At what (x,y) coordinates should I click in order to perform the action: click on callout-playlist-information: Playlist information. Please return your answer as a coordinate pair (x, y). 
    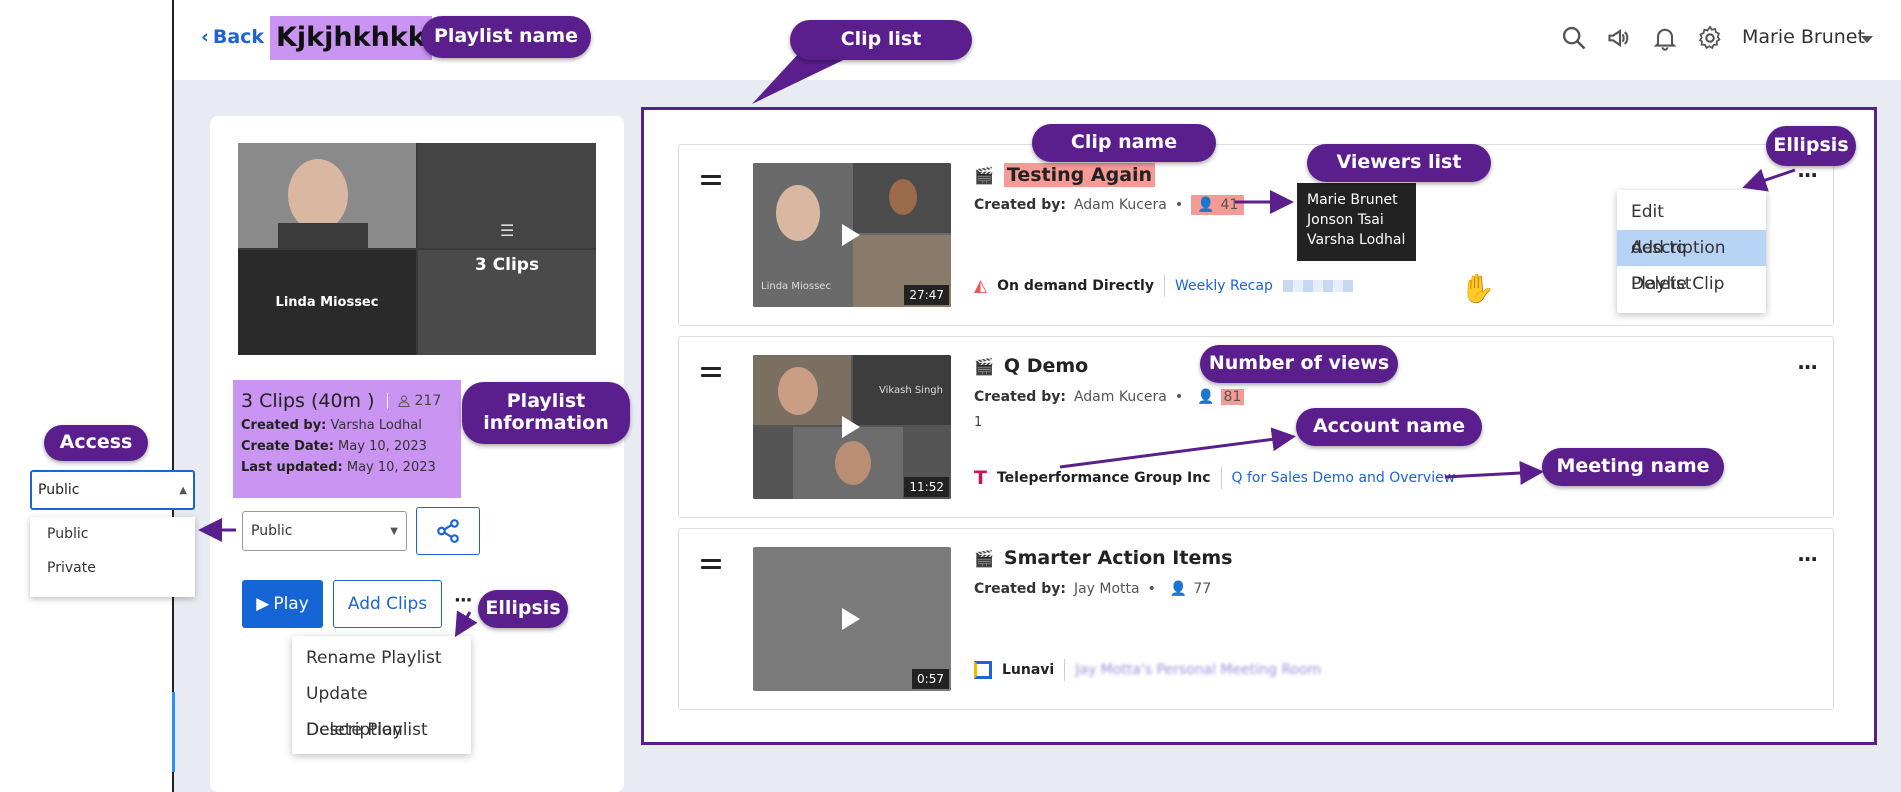
    Looking at the image, I should click on (546, 413).